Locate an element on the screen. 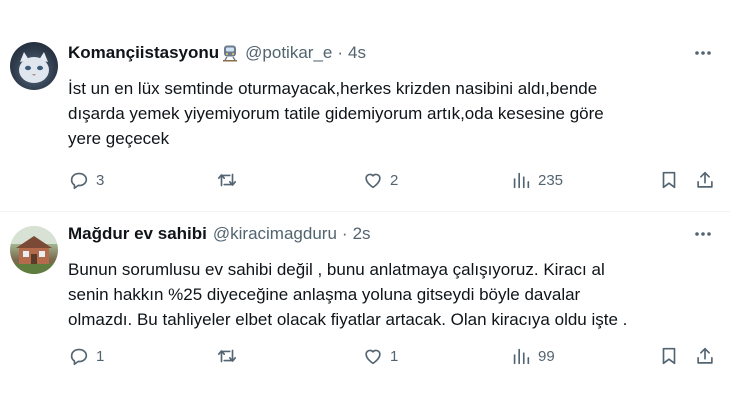  reply-button: 3 is located at coordinates (86, 180).